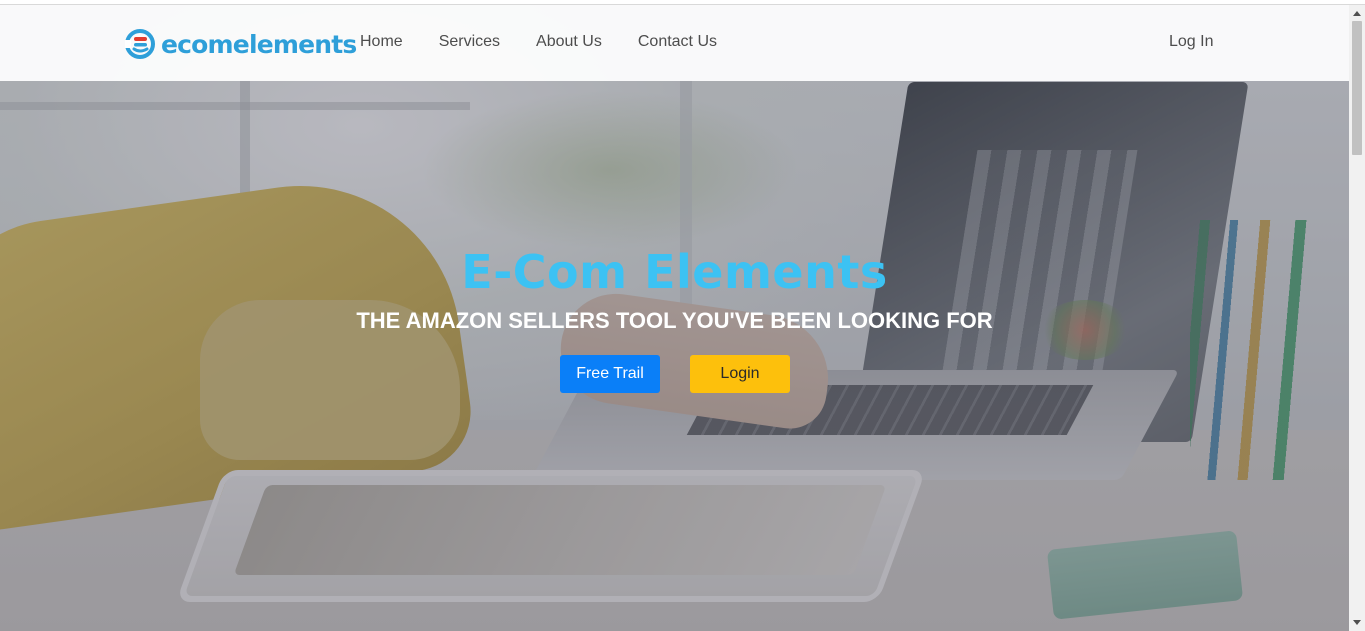  Describe the element at coordinates (677, 42) in the screenshot. I see `nav-contact-us-link: Contact Us` at that location.